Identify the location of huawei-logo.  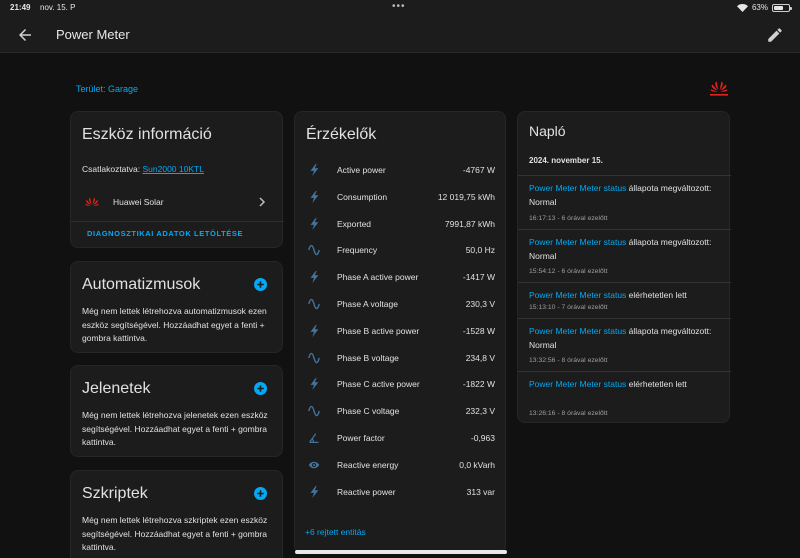
(719, 88).